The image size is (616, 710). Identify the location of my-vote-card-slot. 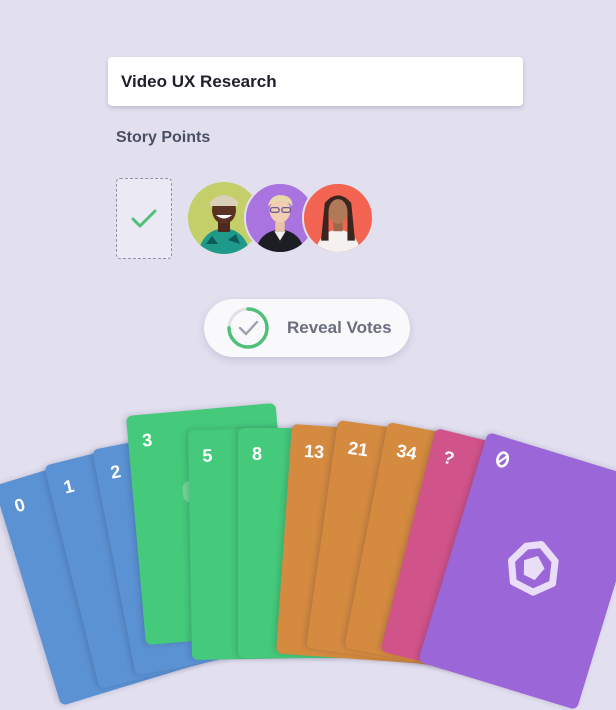
(144, 218).